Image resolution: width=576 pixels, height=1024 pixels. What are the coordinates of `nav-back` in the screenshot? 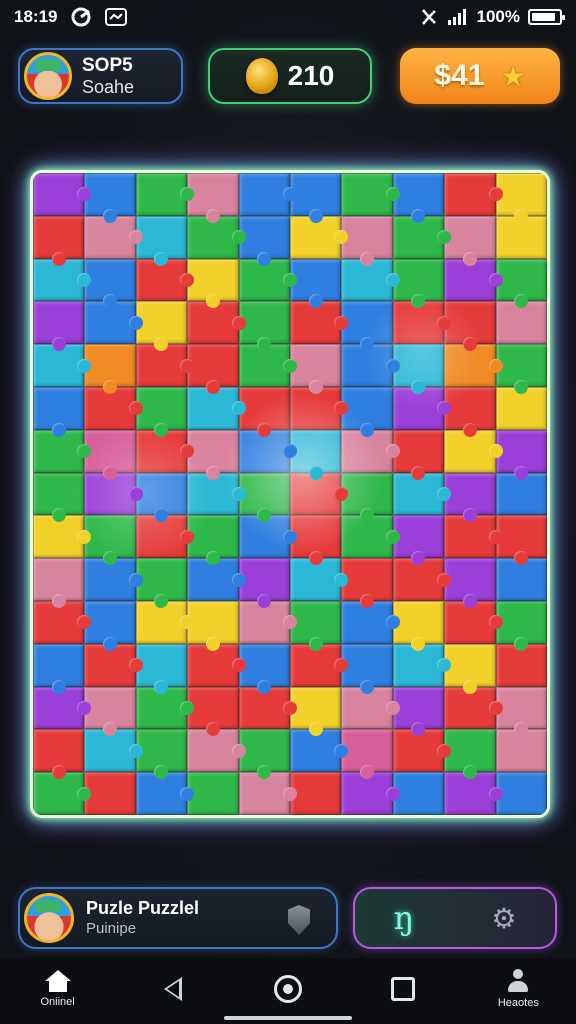 It's located at (173, 989).